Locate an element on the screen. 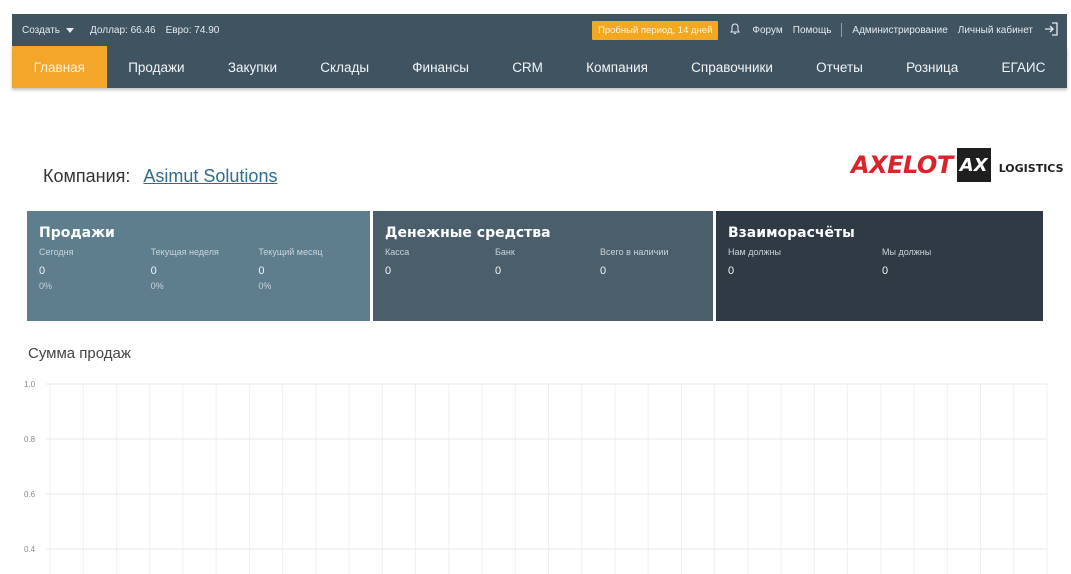  sales-week: Текущая неделя 0 0% is located at coordinates (205, 269).